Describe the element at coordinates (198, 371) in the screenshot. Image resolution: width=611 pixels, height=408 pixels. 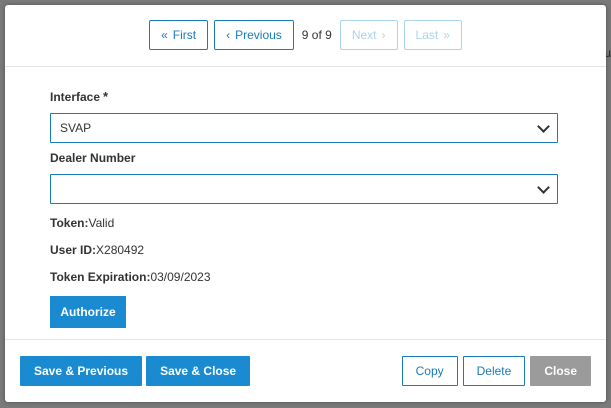
I see `save-close-button: Save & Close` at that location.